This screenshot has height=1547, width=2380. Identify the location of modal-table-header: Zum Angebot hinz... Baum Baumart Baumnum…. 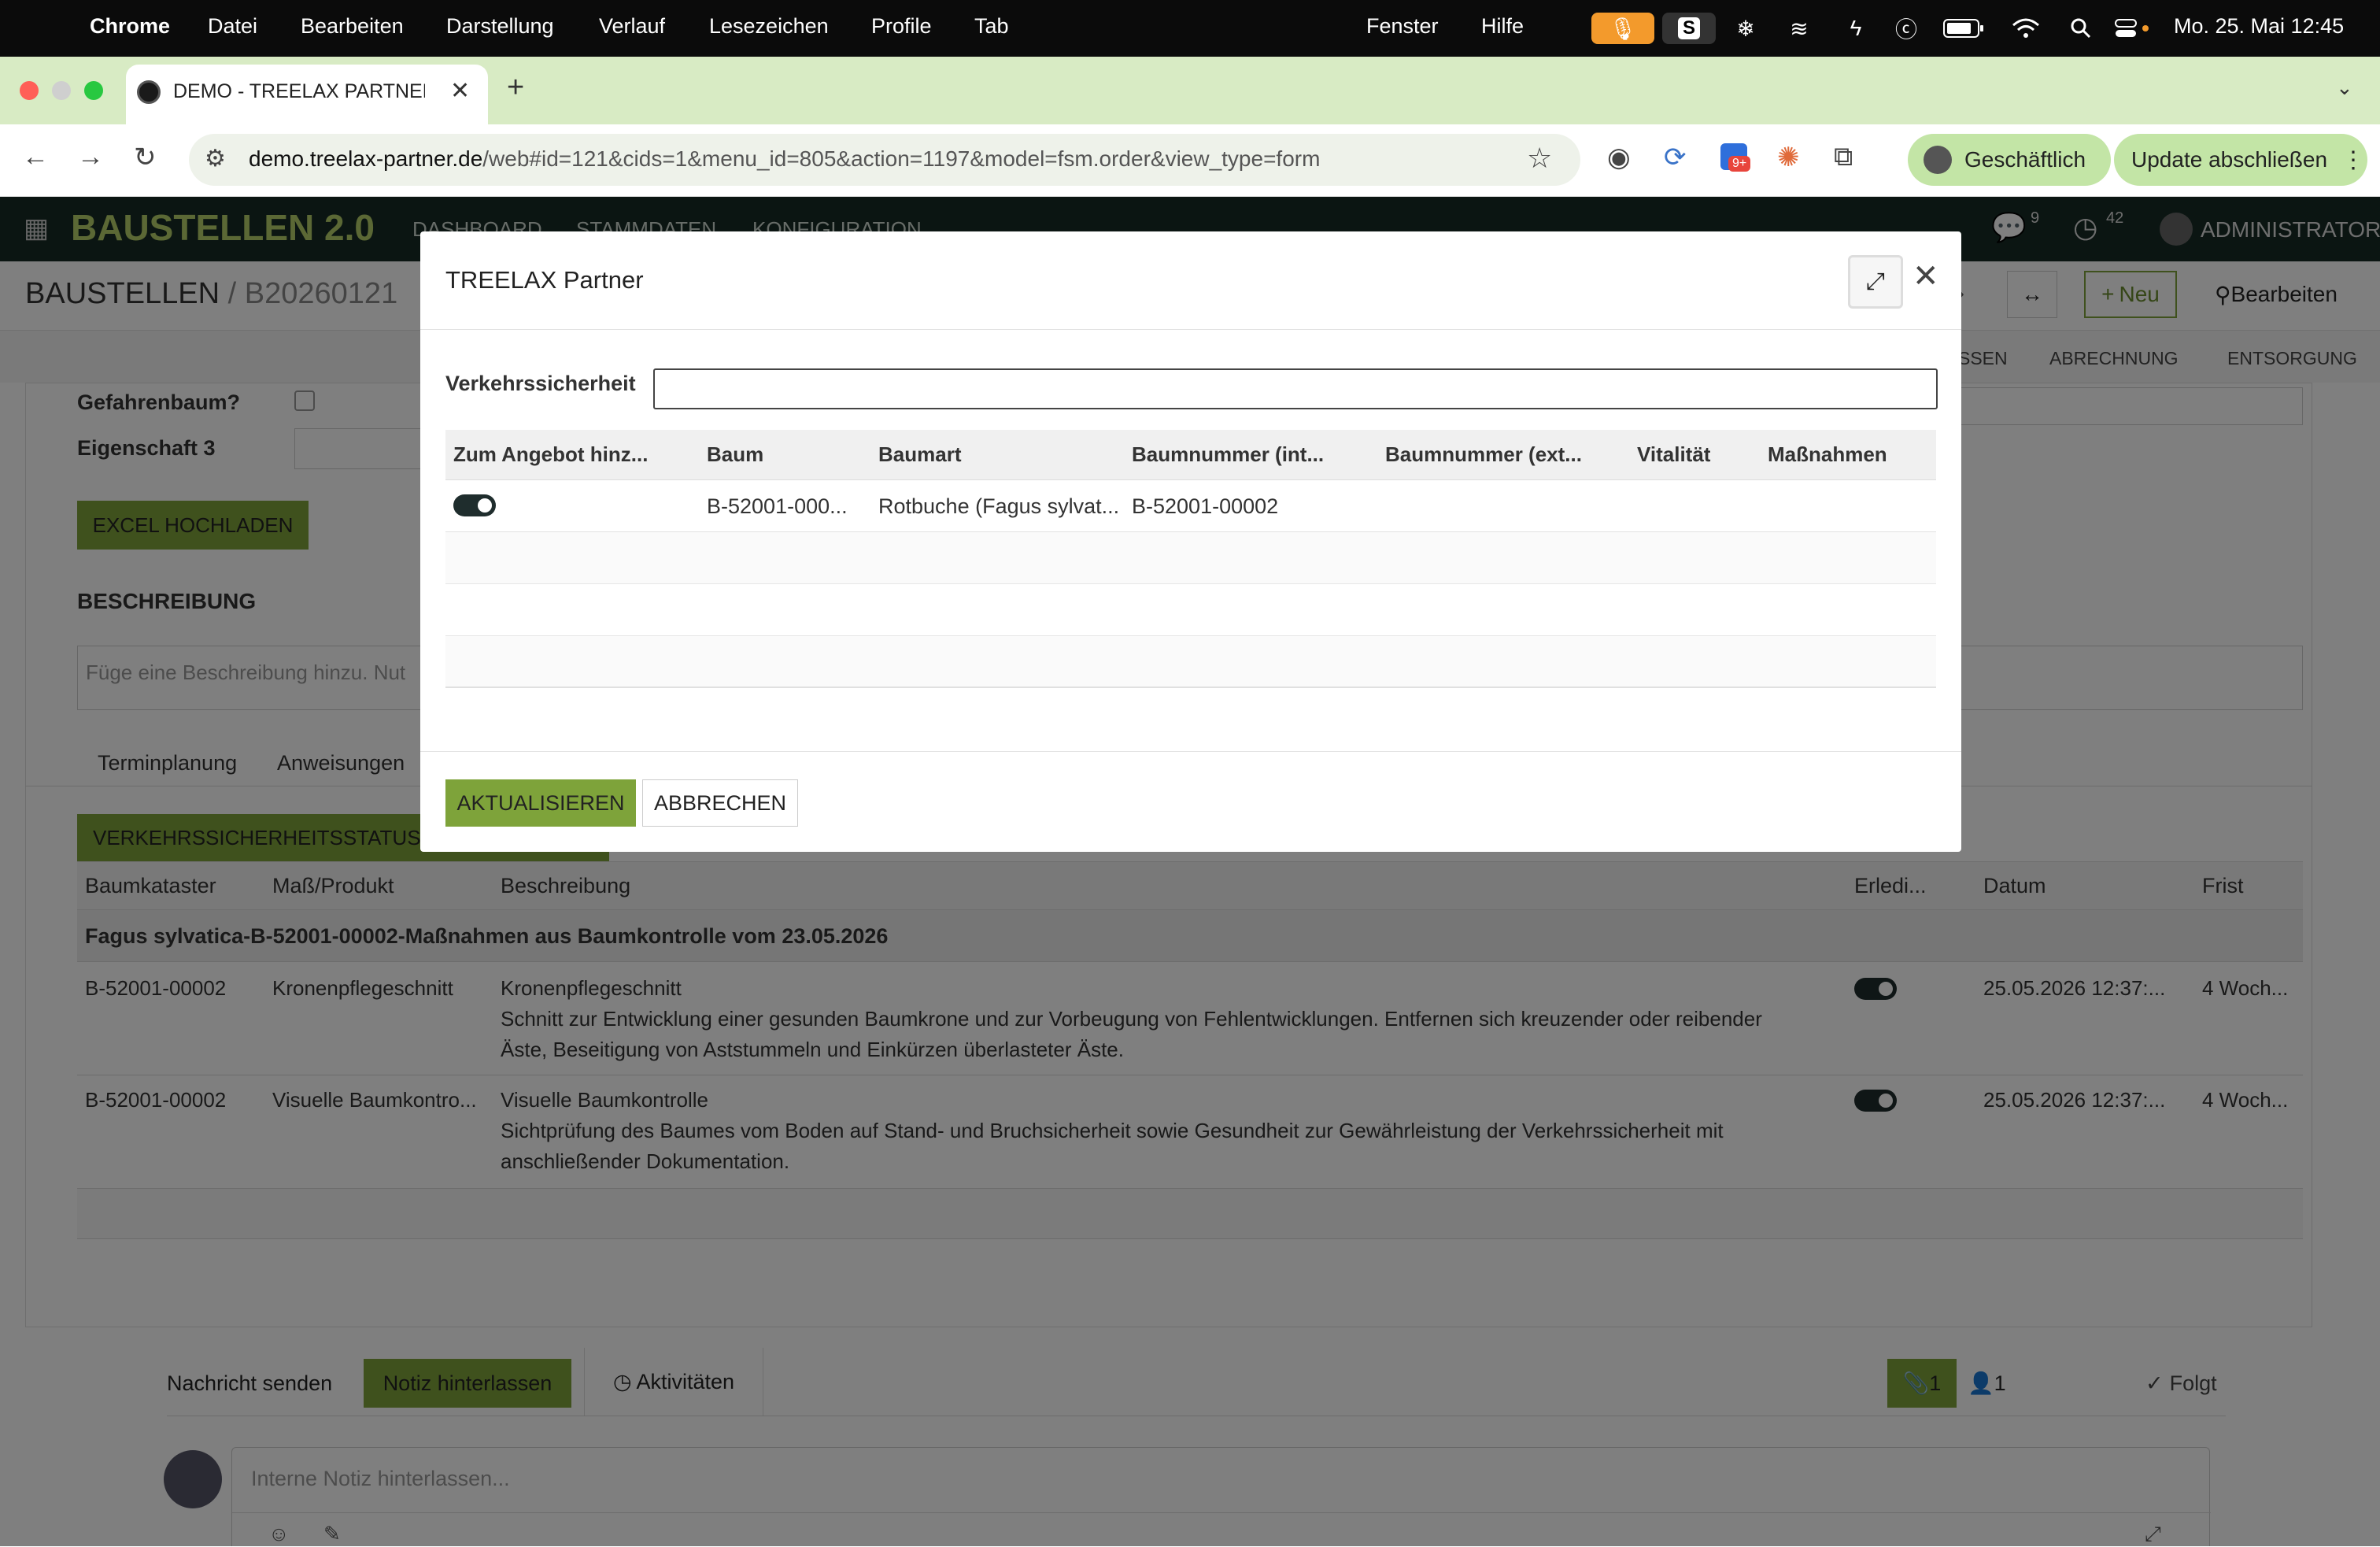
(1190, 455).